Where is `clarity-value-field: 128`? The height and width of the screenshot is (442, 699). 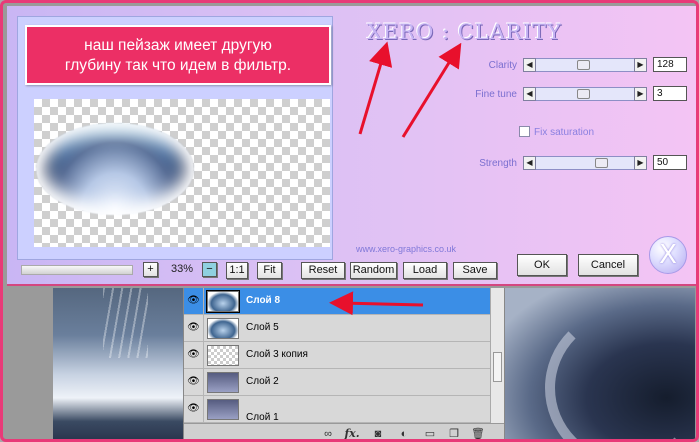 clarity-value-field: 128 is located at coordinates (670, 64).